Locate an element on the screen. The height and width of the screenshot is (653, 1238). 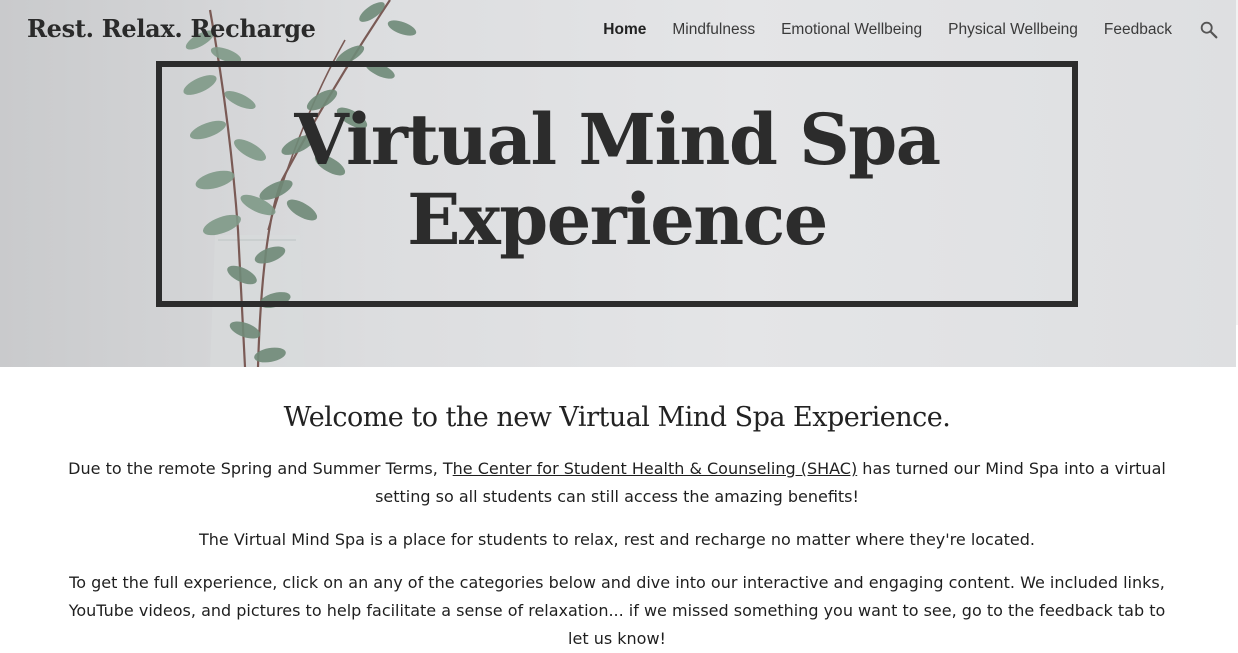
nav-item-feedback: Feedback is located at coordinates (1138, 30).